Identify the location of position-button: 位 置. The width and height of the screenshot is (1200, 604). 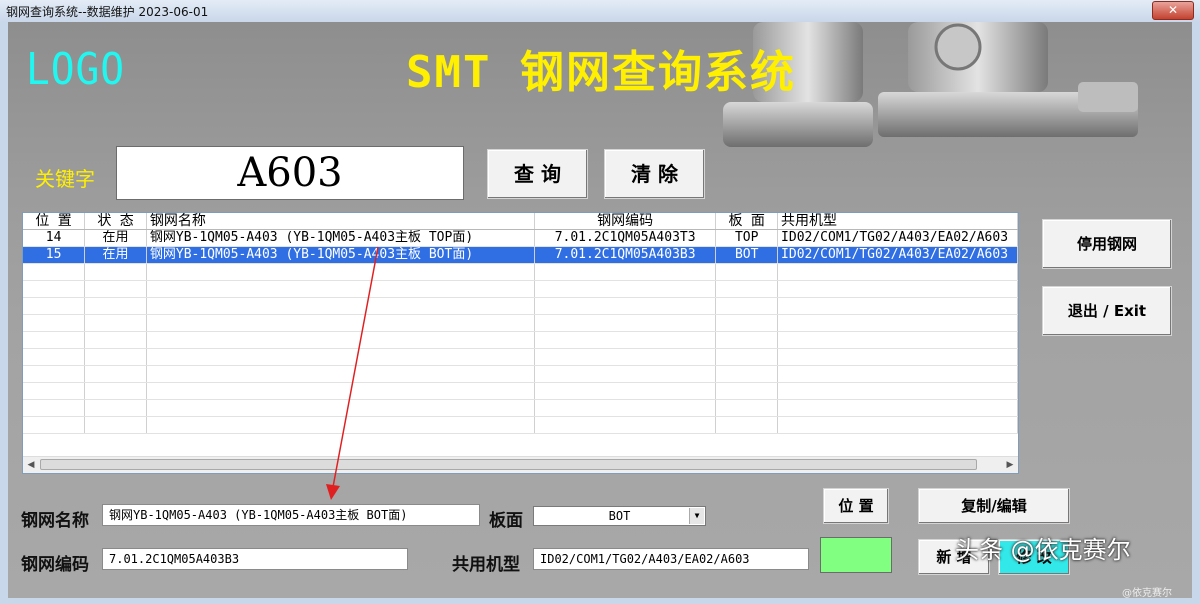
(856, 506).